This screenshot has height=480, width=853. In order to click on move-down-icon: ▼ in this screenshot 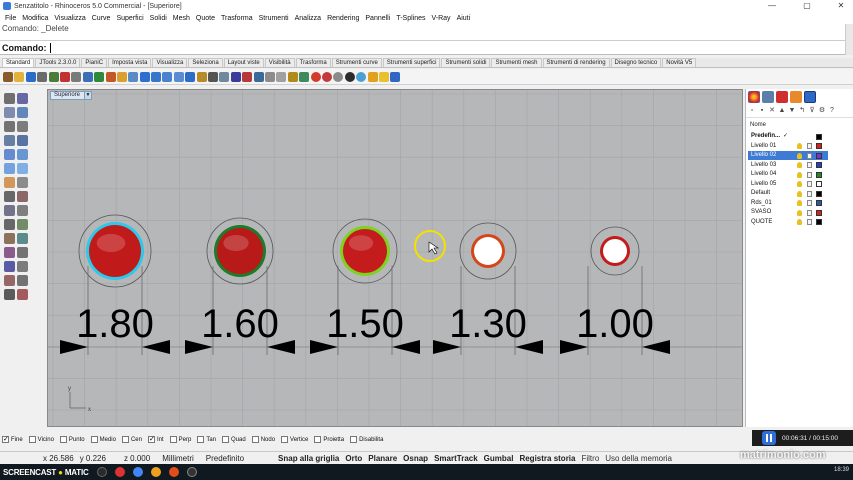, I will do `click(792, 111)`.